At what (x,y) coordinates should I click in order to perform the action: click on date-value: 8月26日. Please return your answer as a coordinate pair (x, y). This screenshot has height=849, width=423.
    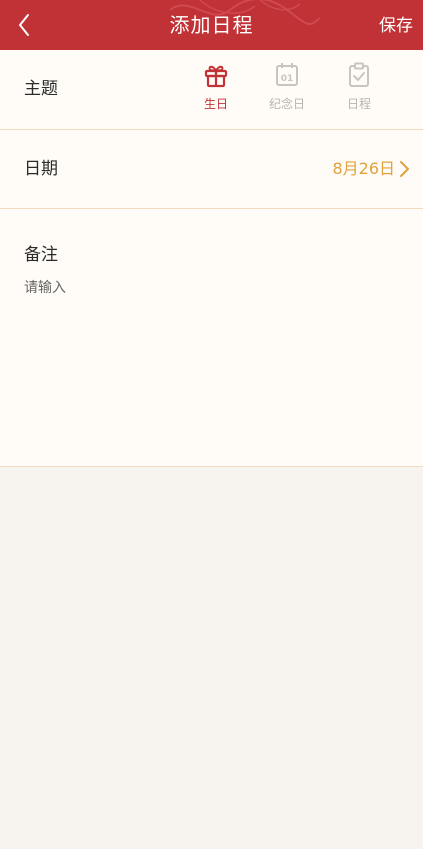
    Looking at the image, I should click on (363, 169).